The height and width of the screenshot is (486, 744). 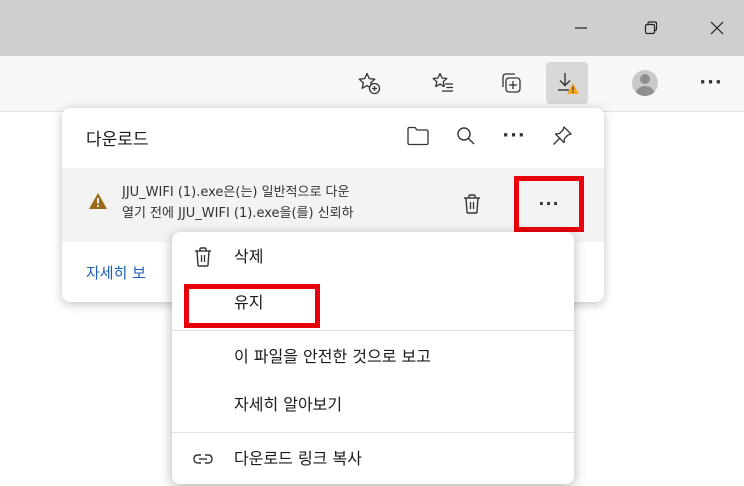 I want to click on open-folder-button, so click(x=418, y=136).